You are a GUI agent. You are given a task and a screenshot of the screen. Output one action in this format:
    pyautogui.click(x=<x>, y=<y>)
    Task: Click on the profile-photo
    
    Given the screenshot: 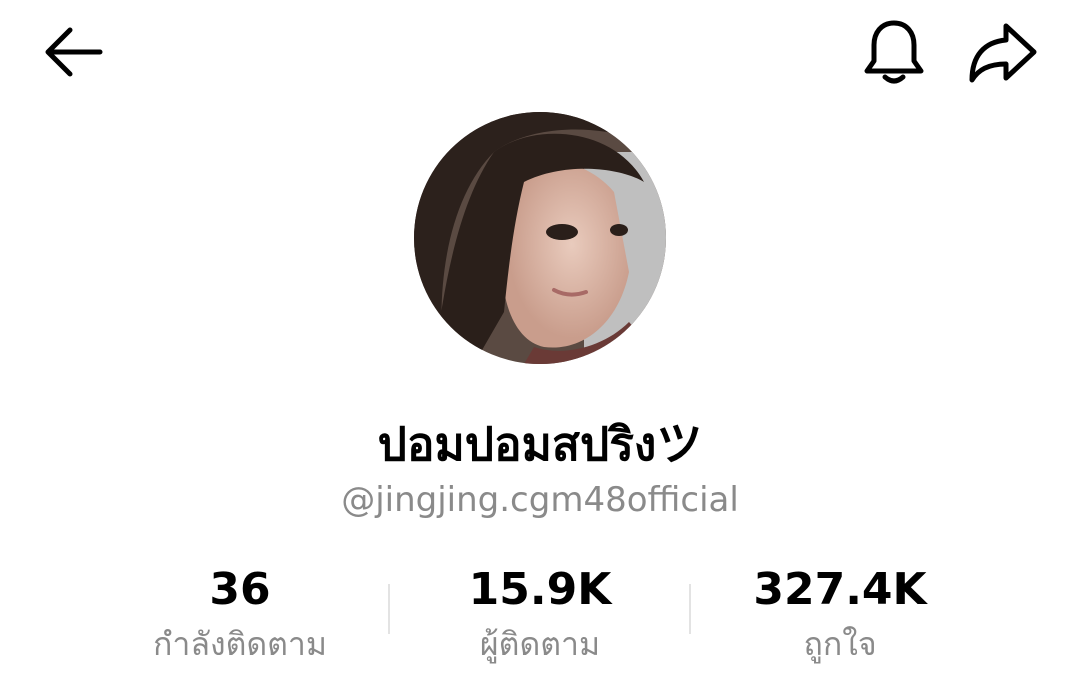 What is the action you would take?
    pyautogui.click(x=540, y=238)
    